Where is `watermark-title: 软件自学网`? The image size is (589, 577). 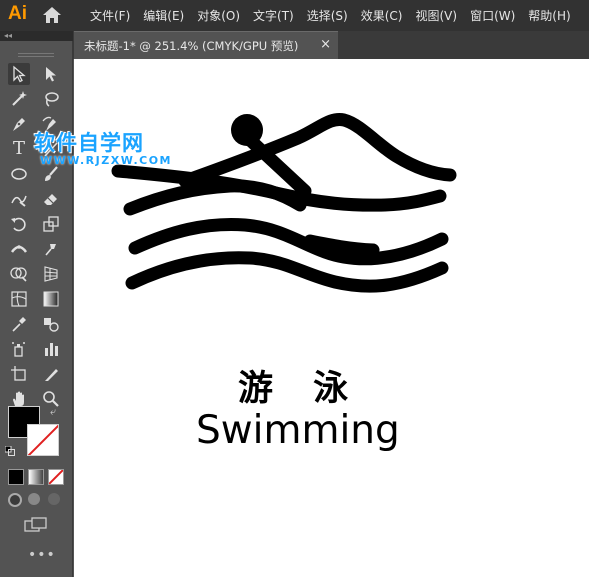
watermark-title: 软件自学网 is located at coordinates (89, 143).